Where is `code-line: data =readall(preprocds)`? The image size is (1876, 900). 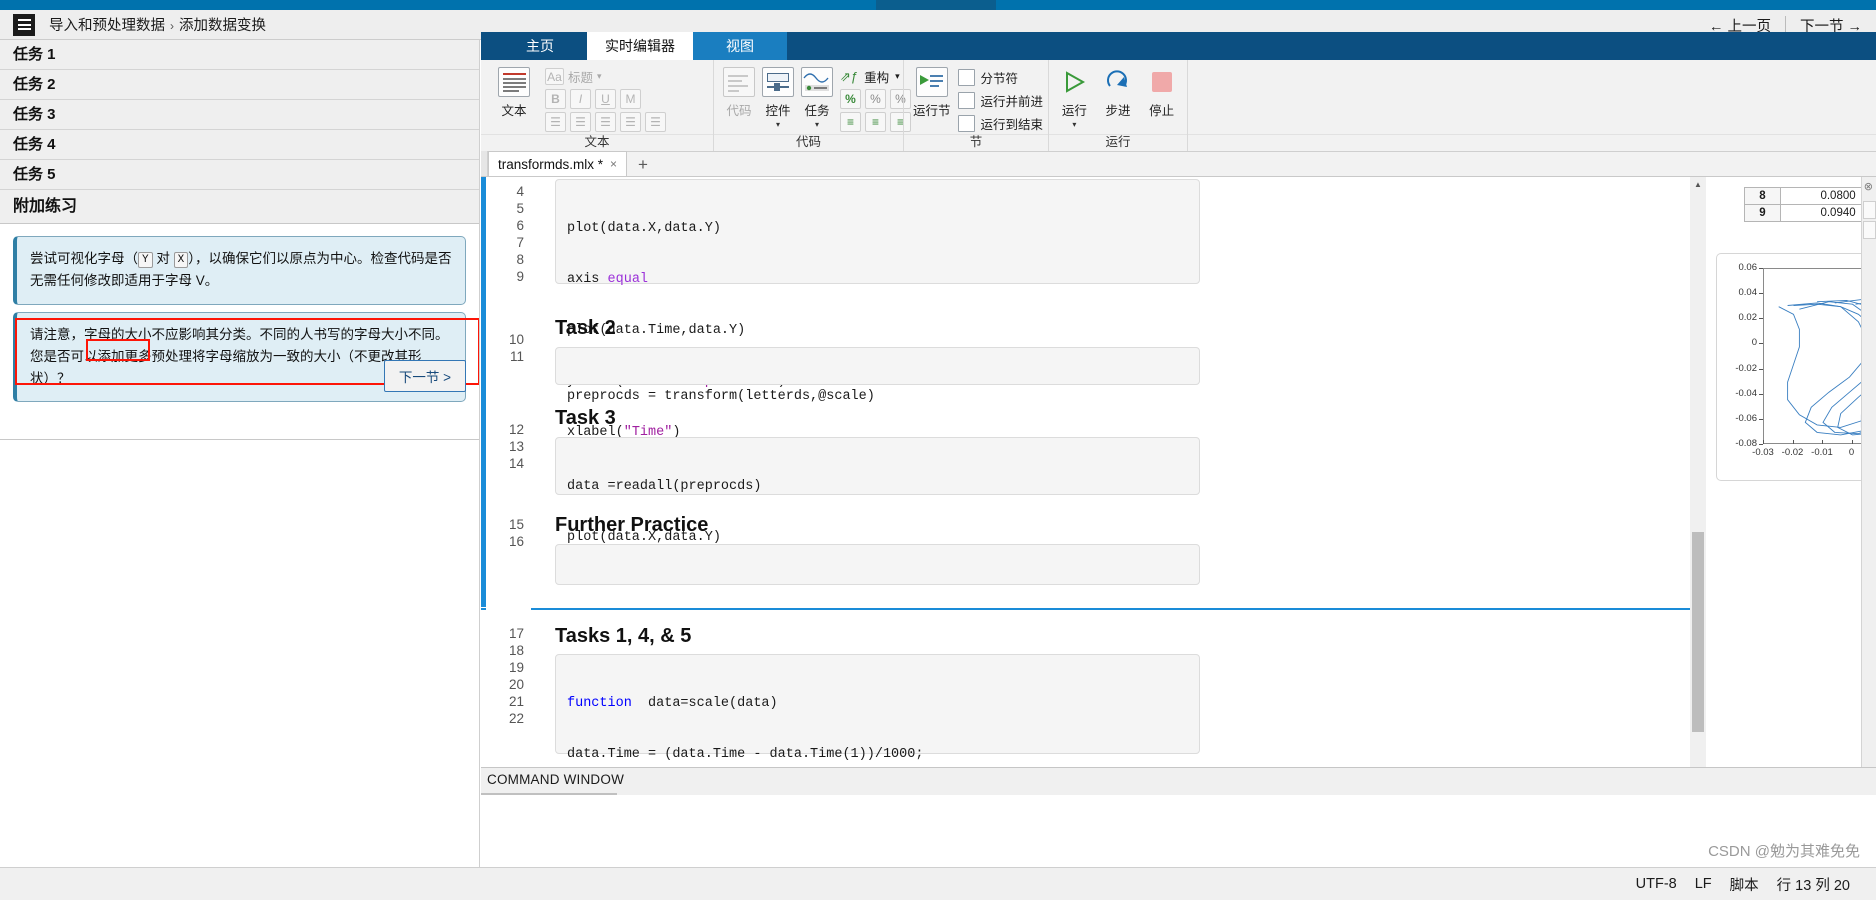
code-line: data =readall(preprocds) is located at coordinates (664, 486).